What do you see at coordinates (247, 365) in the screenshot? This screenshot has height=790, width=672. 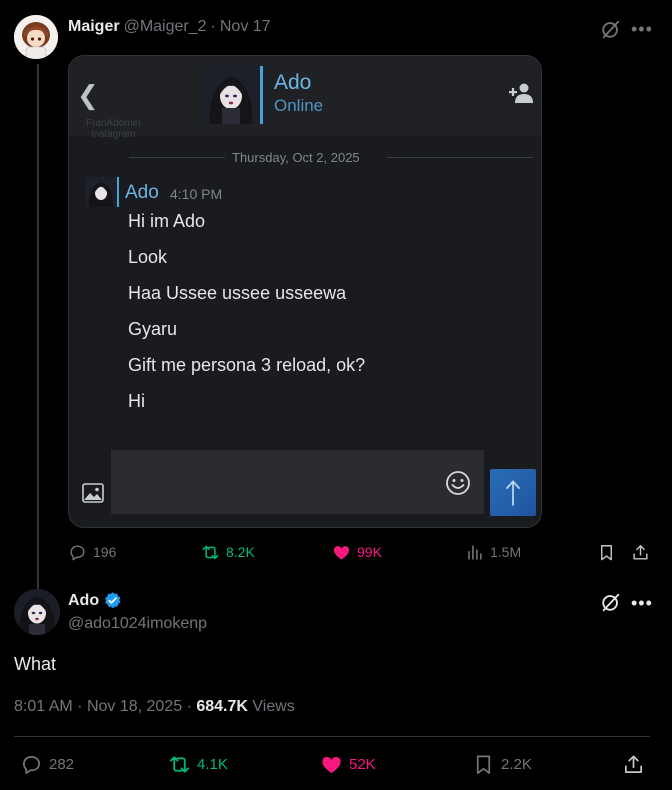 I see `message-line: Gift me persona 3 reload, ok?` at bounding box center [247, 365].